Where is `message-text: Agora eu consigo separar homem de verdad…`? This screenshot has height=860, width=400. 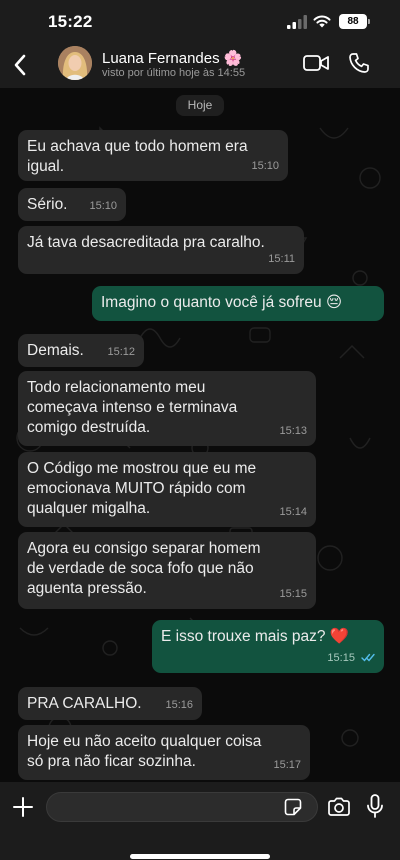 message-text: Agora eu consigo separar homem de verdad… is located at coordinates (144, 568).